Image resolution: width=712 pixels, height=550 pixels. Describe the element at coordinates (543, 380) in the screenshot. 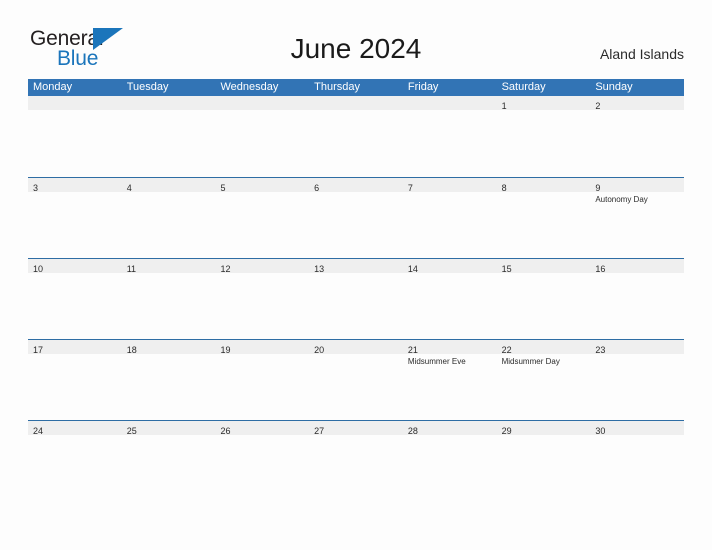

I see `calendar-day-cell: 22 Midsummer Day` at that location.